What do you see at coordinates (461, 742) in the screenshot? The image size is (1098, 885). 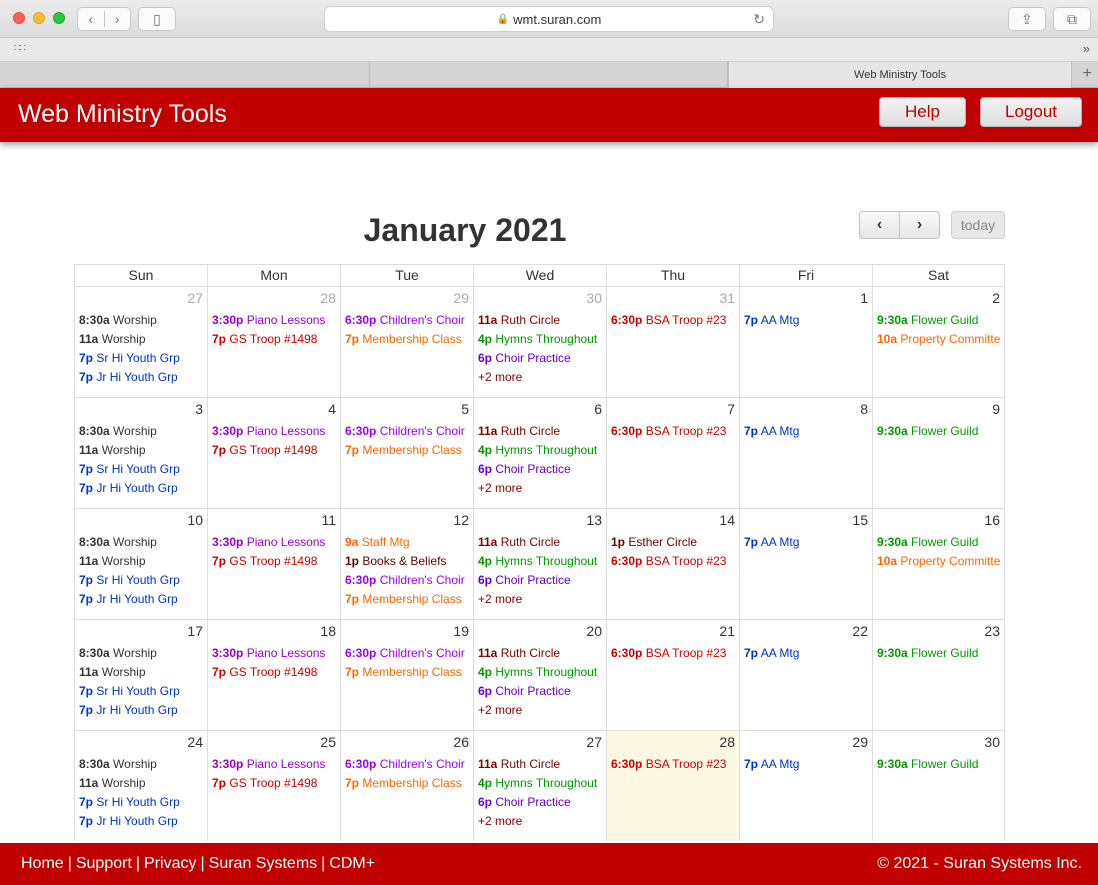 I see `day-number: 26` at bounding box center [461, 742].